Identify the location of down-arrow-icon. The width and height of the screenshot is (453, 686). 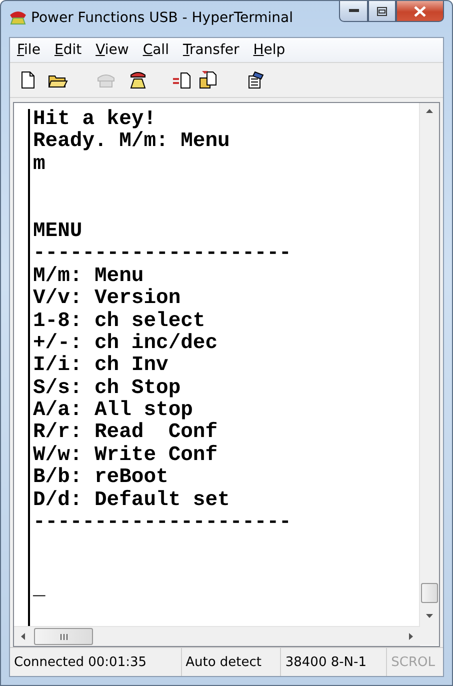
(429, 615).